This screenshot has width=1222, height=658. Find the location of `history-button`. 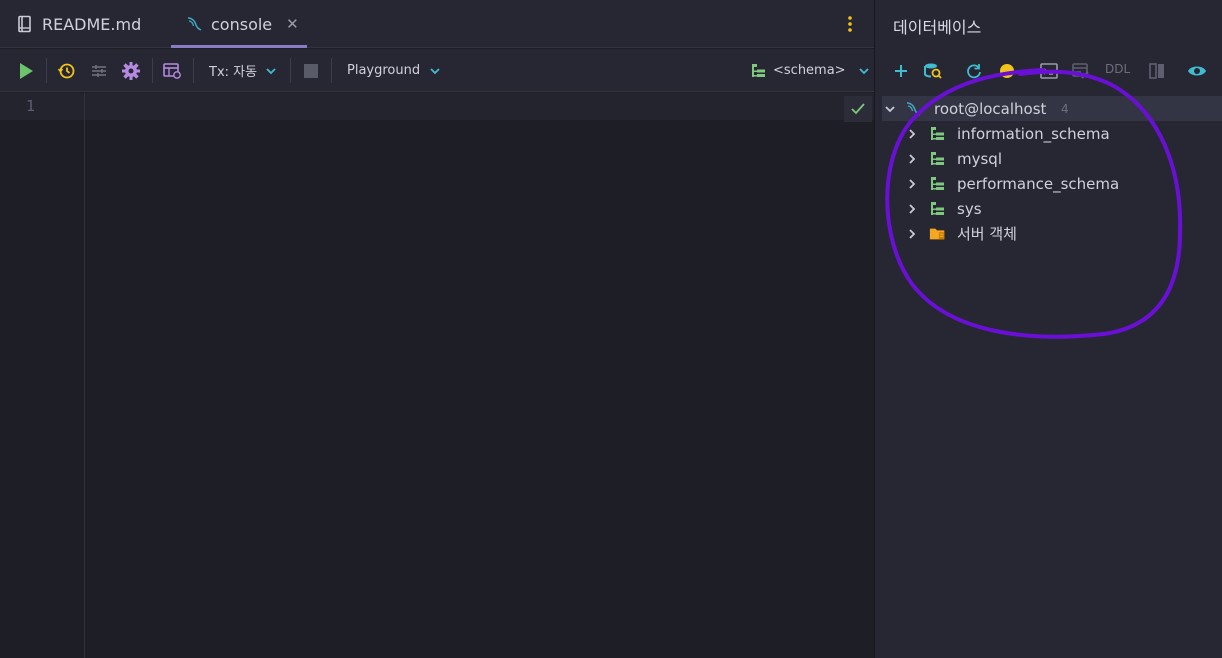

history-button is located at coordinates (66, 70).